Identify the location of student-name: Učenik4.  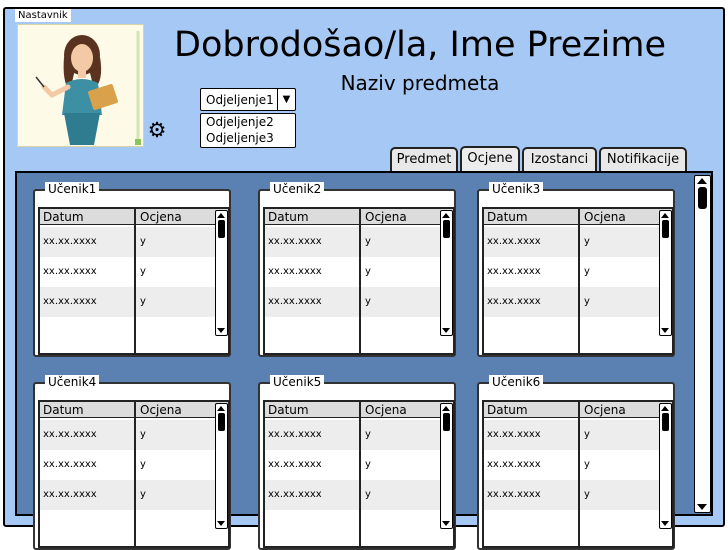
(72, 382).